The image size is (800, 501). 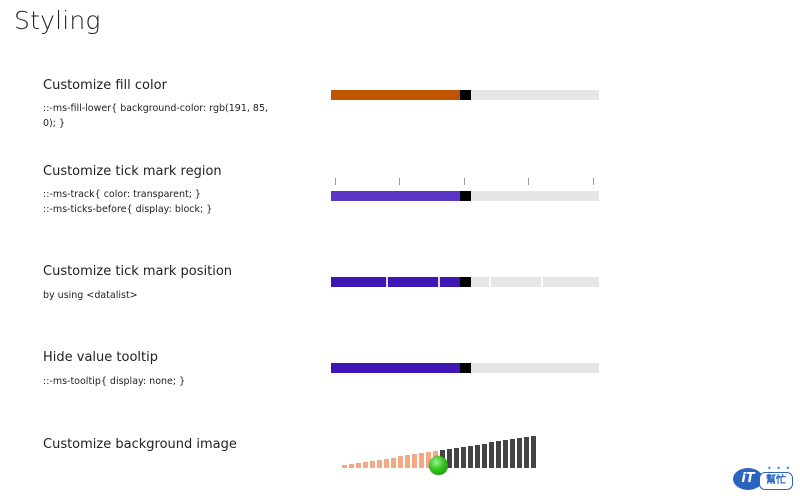 What do you see at coordinates (54, 123) in the screenshot?
I see `desc-line: 0); }` at bounding box center [54, 123].